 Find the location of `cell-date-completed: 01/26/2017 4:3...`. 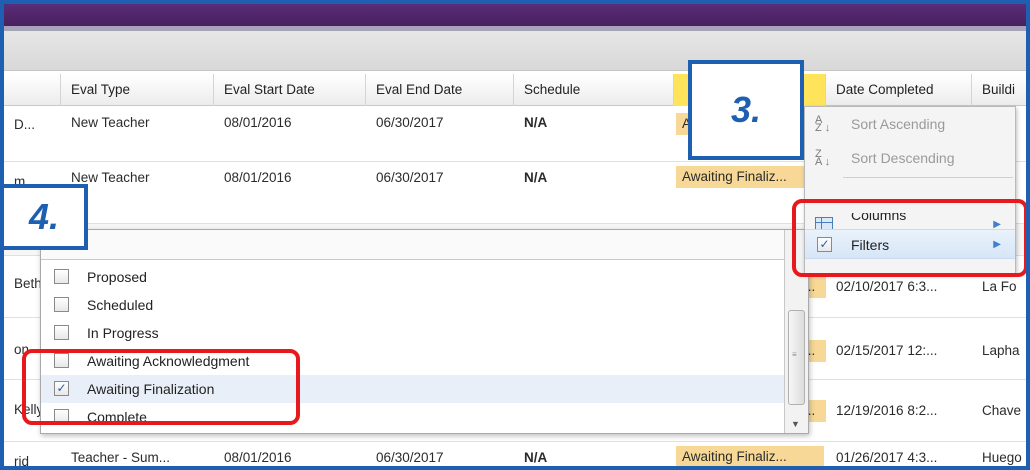

cell-date-completed: 01/26/2017 4:3... is located at coordinates (887, 457).